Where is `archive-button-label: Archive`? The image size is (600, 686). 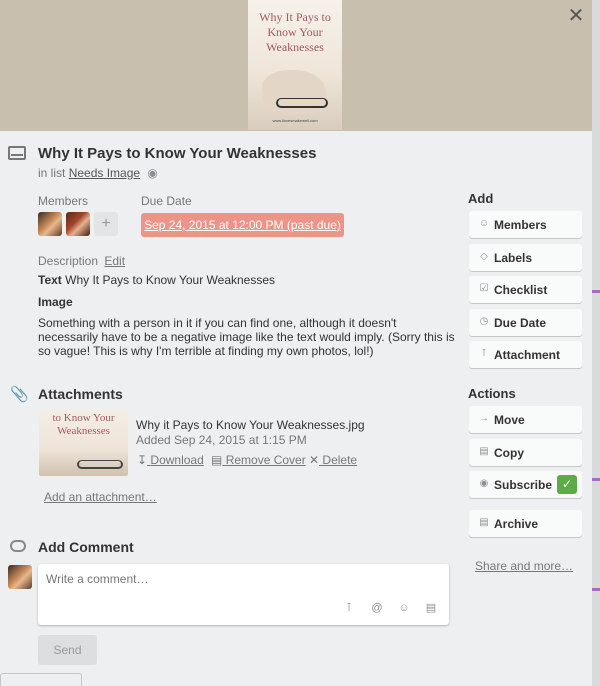 archive-button-label: Archive is located at coordinates (516, 524).